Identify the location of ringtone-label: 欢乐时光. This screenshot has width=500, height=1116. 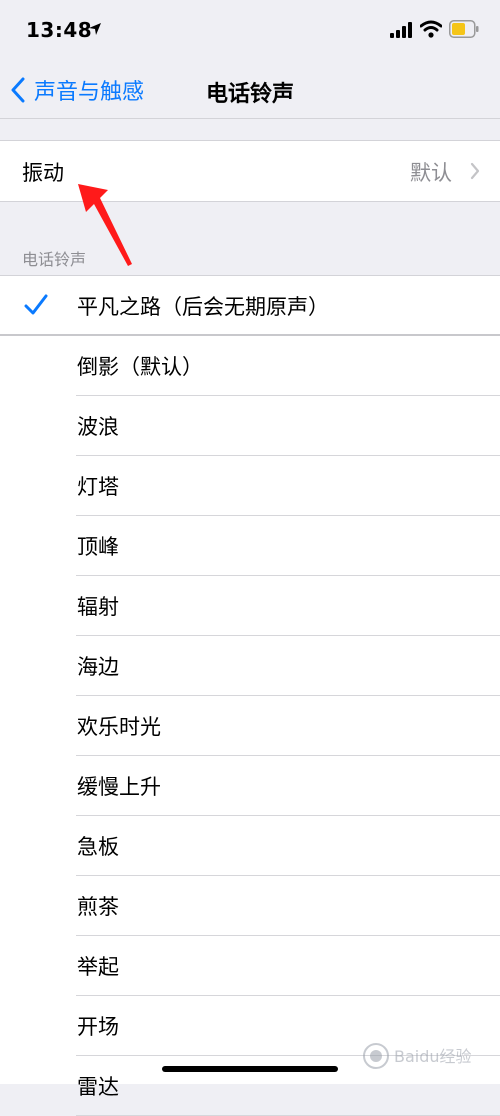
(119, 727).